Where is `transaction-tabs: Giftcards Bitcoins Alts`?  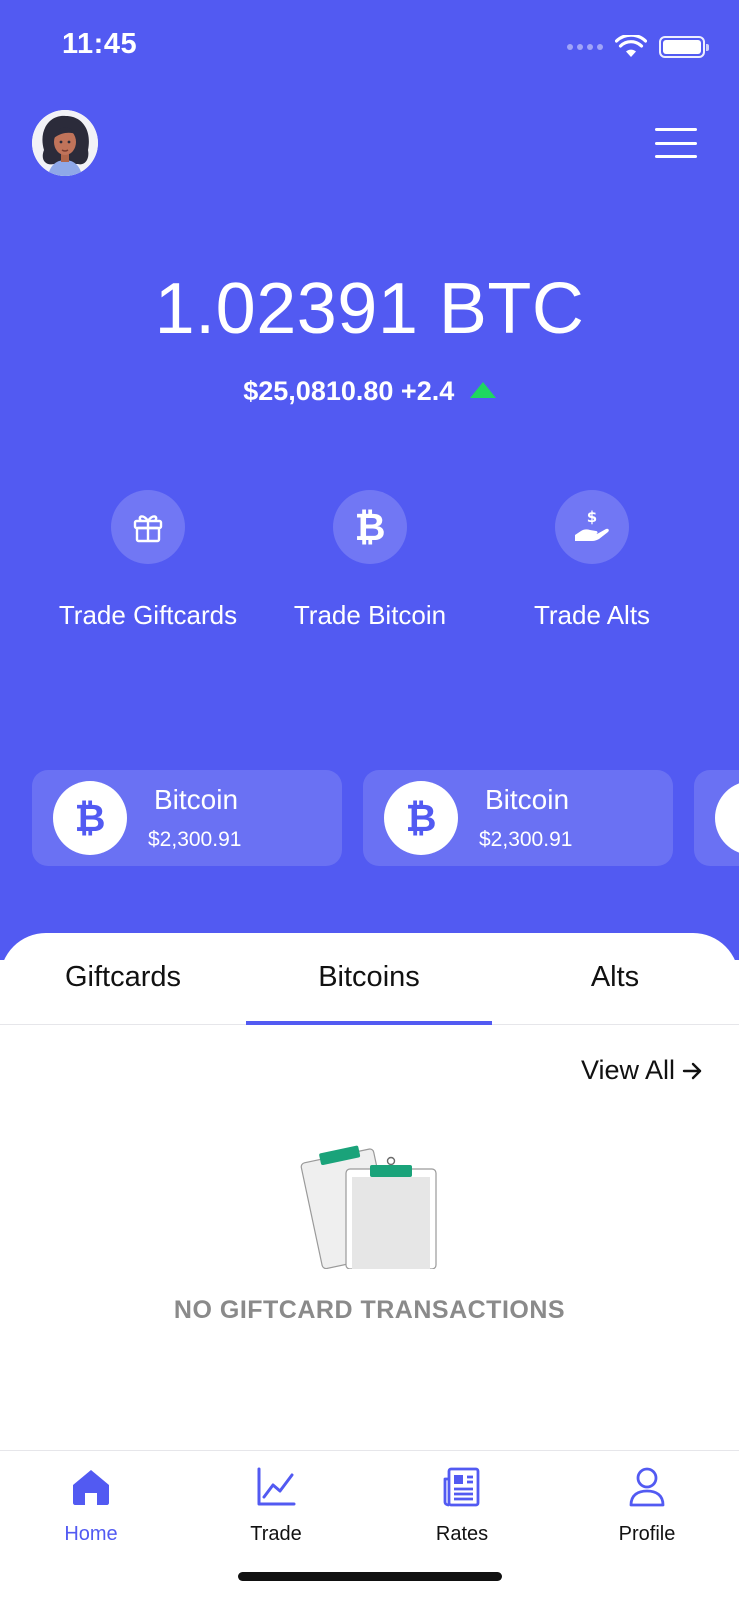
transaction-tabs: Giftcards Bitcoins Alts is located at coordinates (369, 979).